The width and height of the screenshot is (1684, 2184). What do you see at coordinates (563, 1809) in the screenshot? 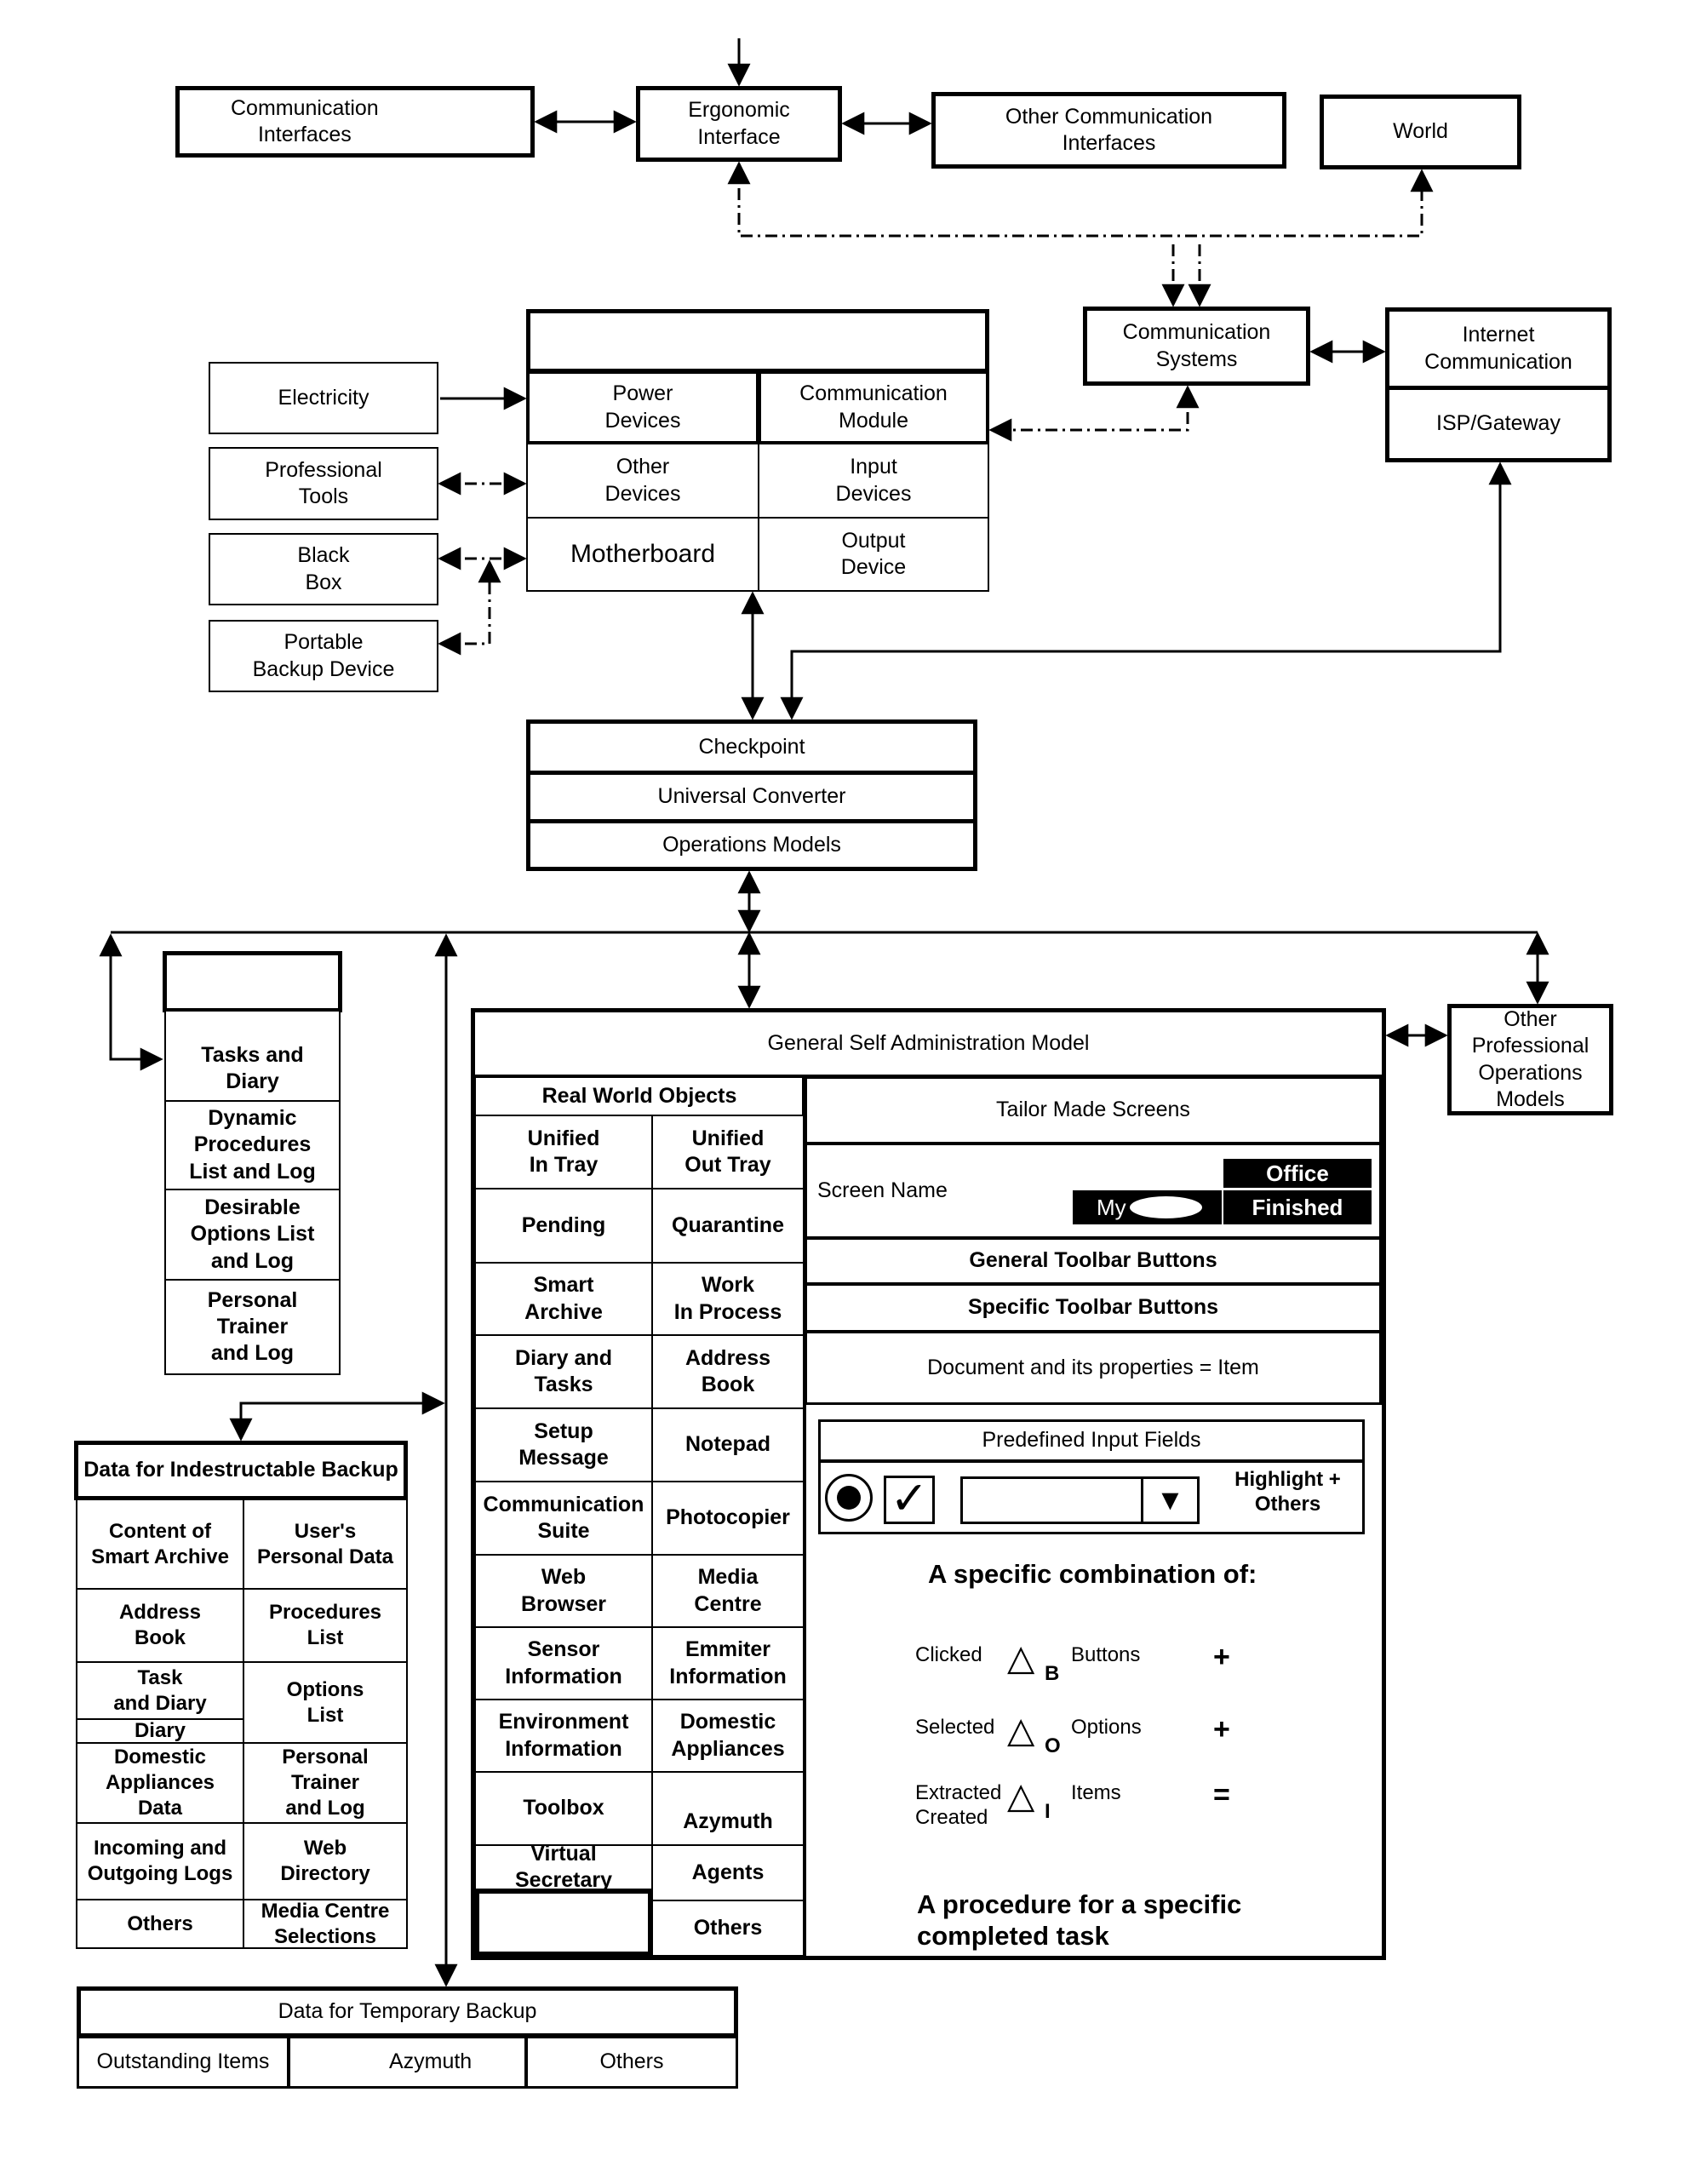
I see `rwo-cell: Toolbox` at bounding box center [563, 1809].